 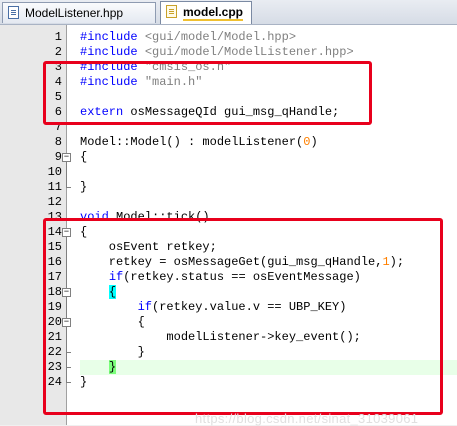 I want to click on code-line: #include <gui/model/Model.hpp>, so click(x=188, y=37).